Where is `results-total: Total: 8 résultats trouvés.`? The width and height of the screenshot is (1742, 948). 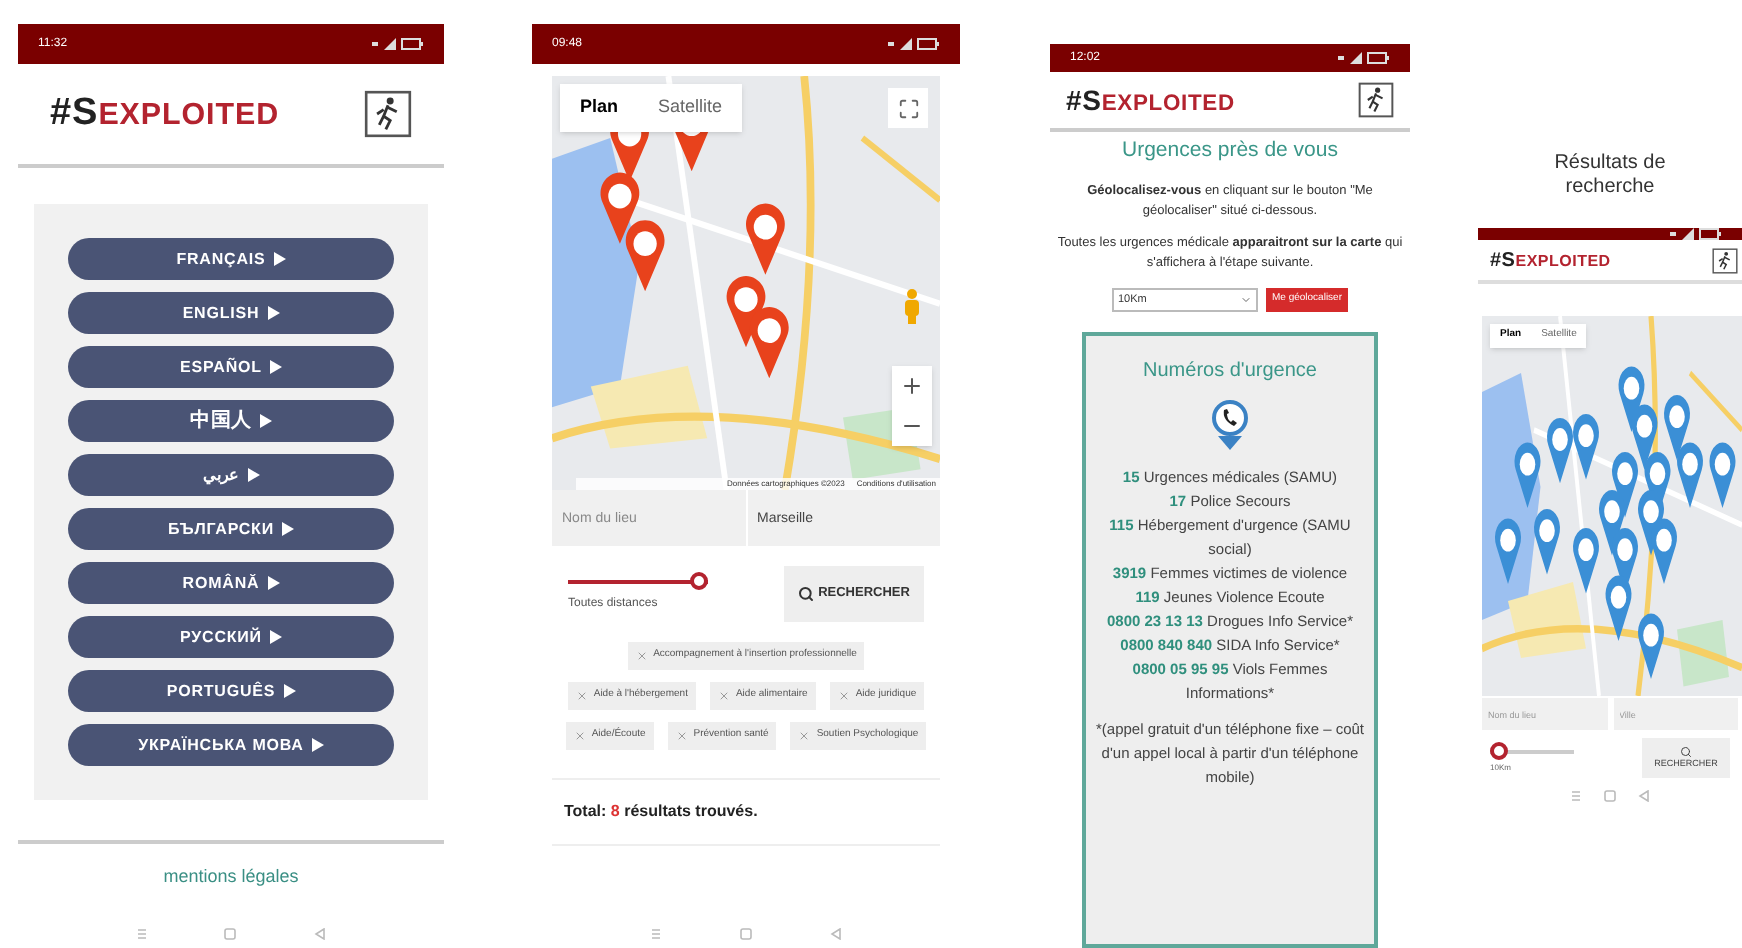
results-total: Total: 8 résultats trouvés. is located at coordinates (661, 812).